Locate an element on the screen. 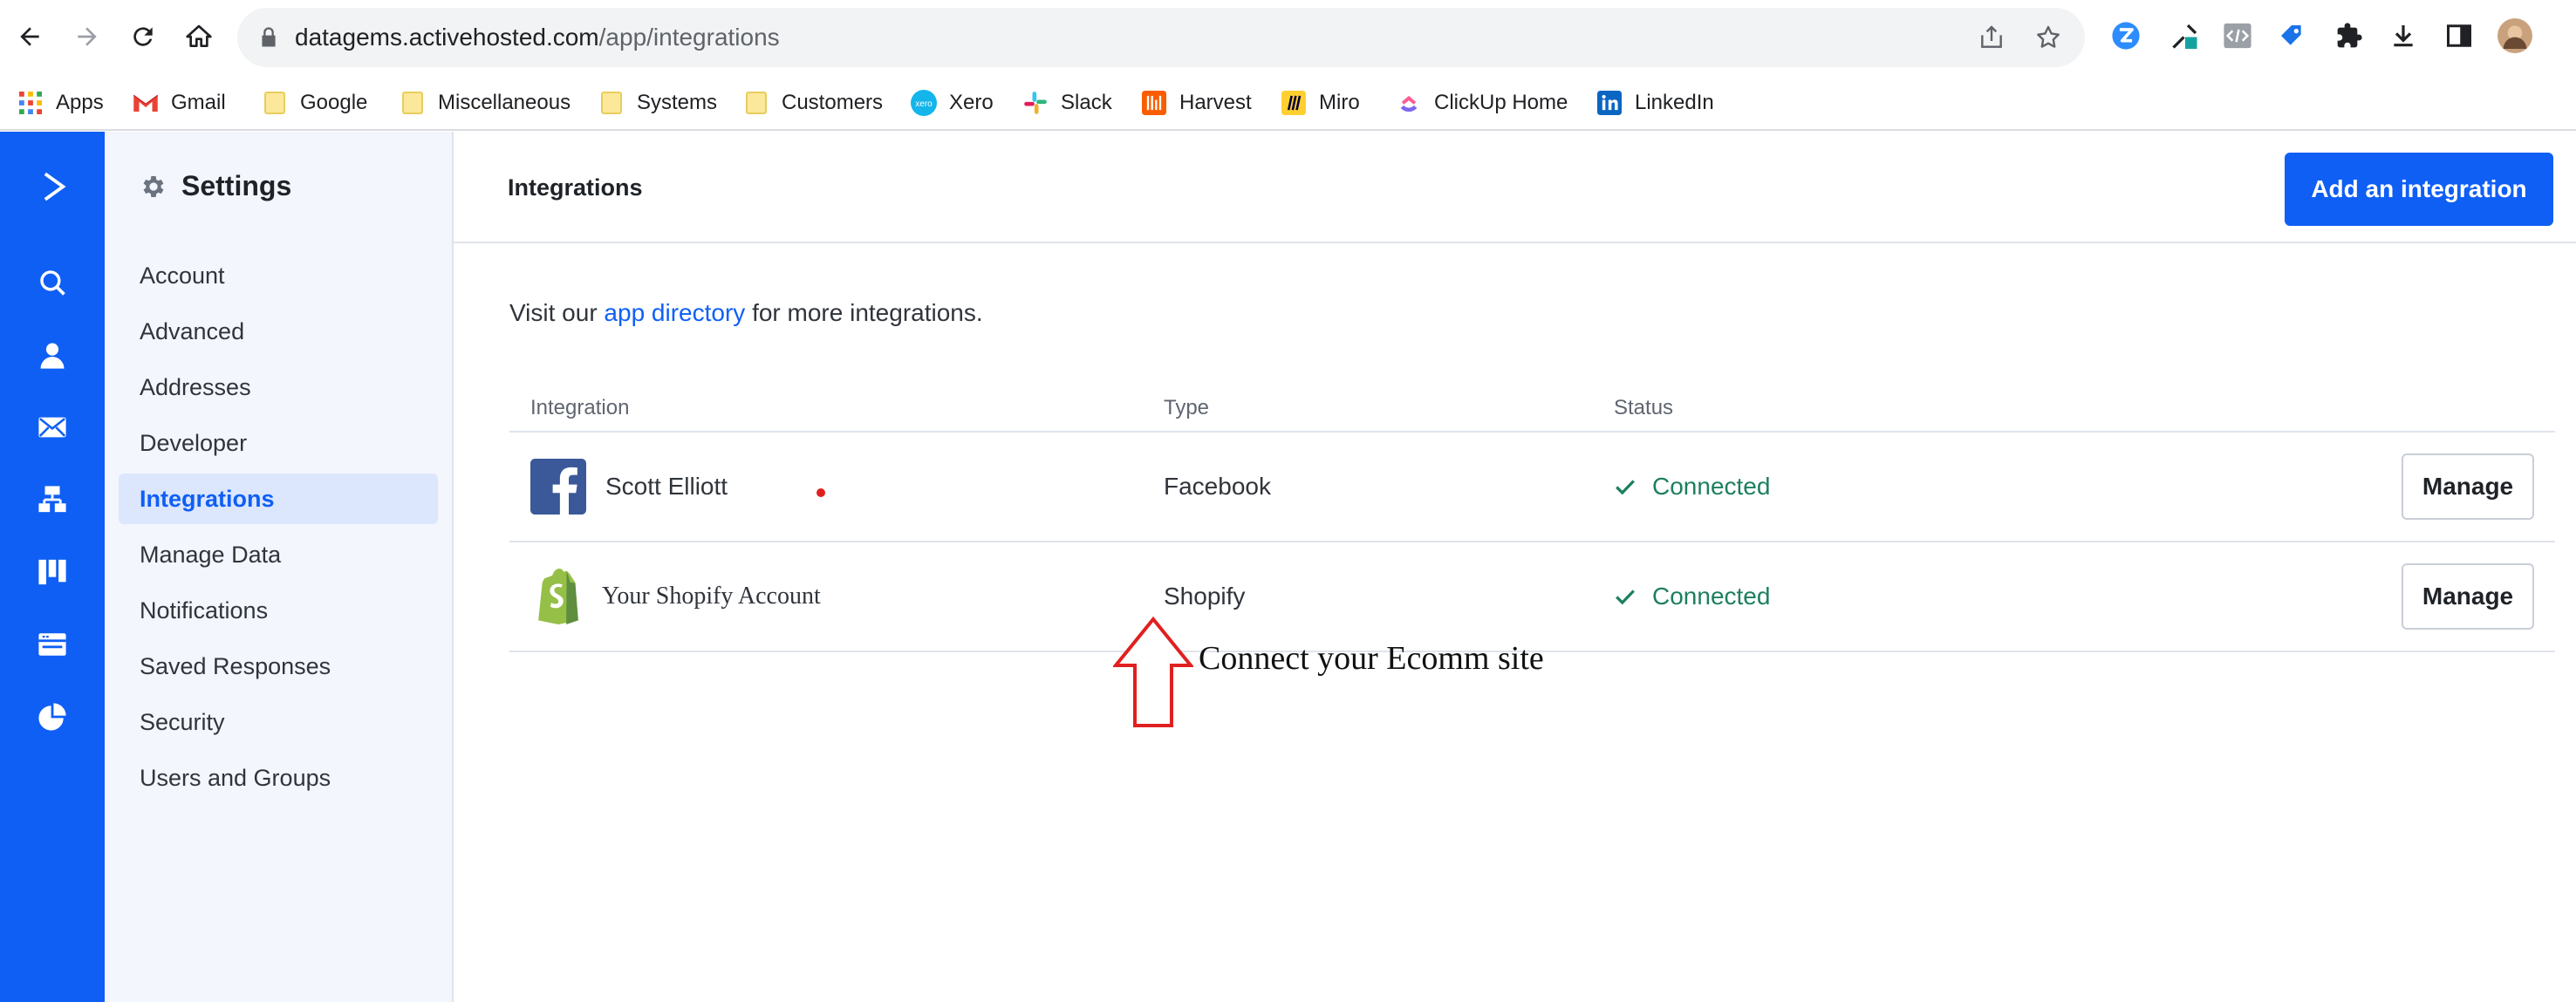  facebook-logo-icon is located at coordinates (558, 487).